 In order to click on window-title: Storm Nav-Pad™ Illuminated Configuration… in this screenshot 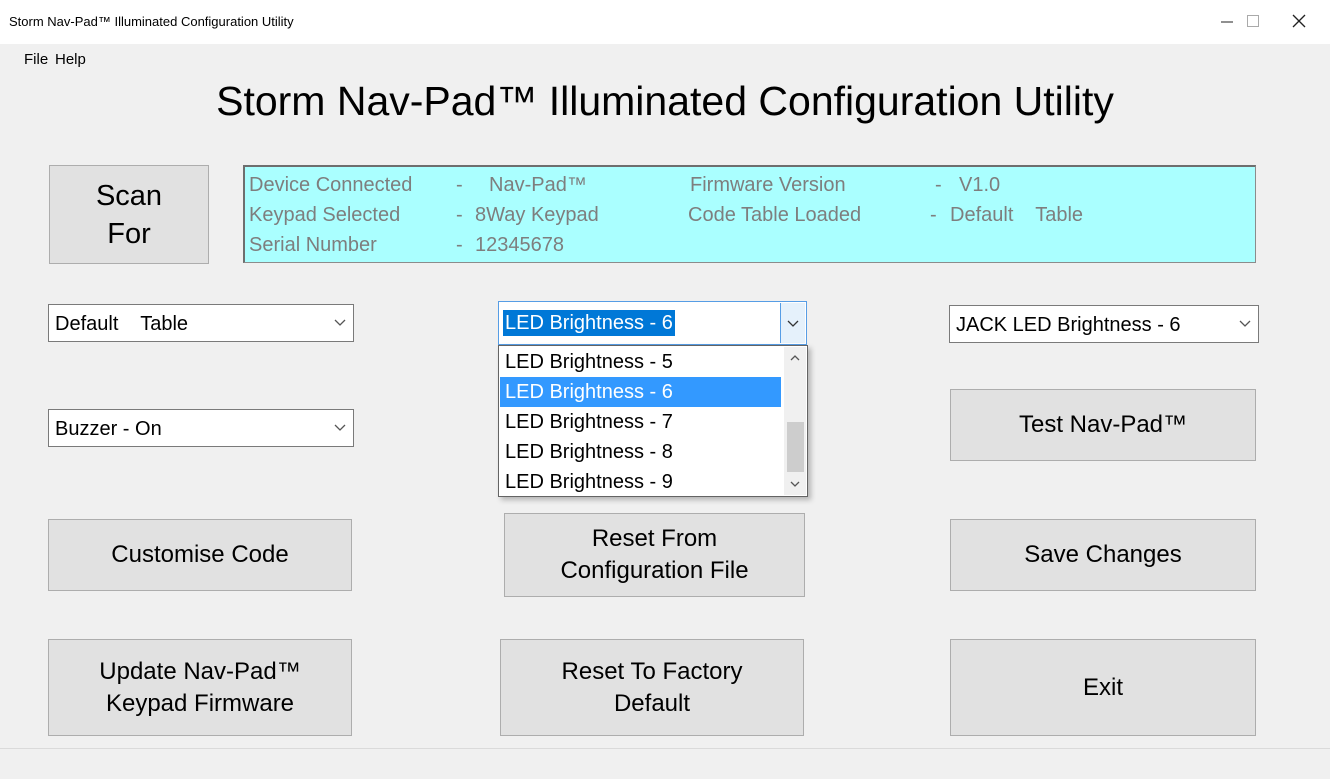, I will do `click(151, 21)`.